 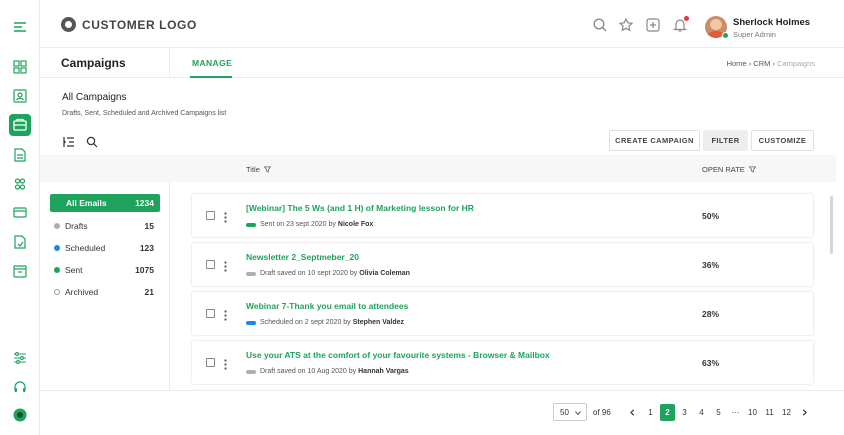 I want to click on total-pages: of 96, so click(x=602, y=412).